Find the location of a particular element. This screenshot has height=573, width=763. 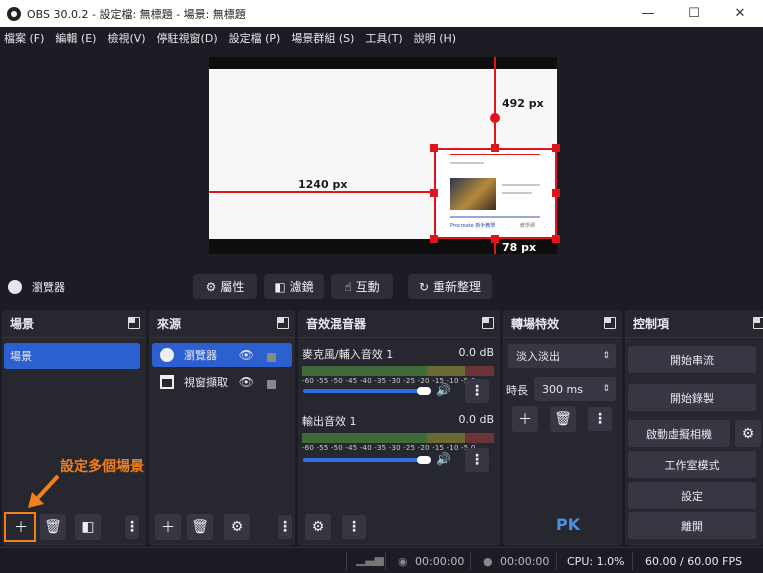

start-streaming-button: 開始串流 is located at coordinates (692, 359).